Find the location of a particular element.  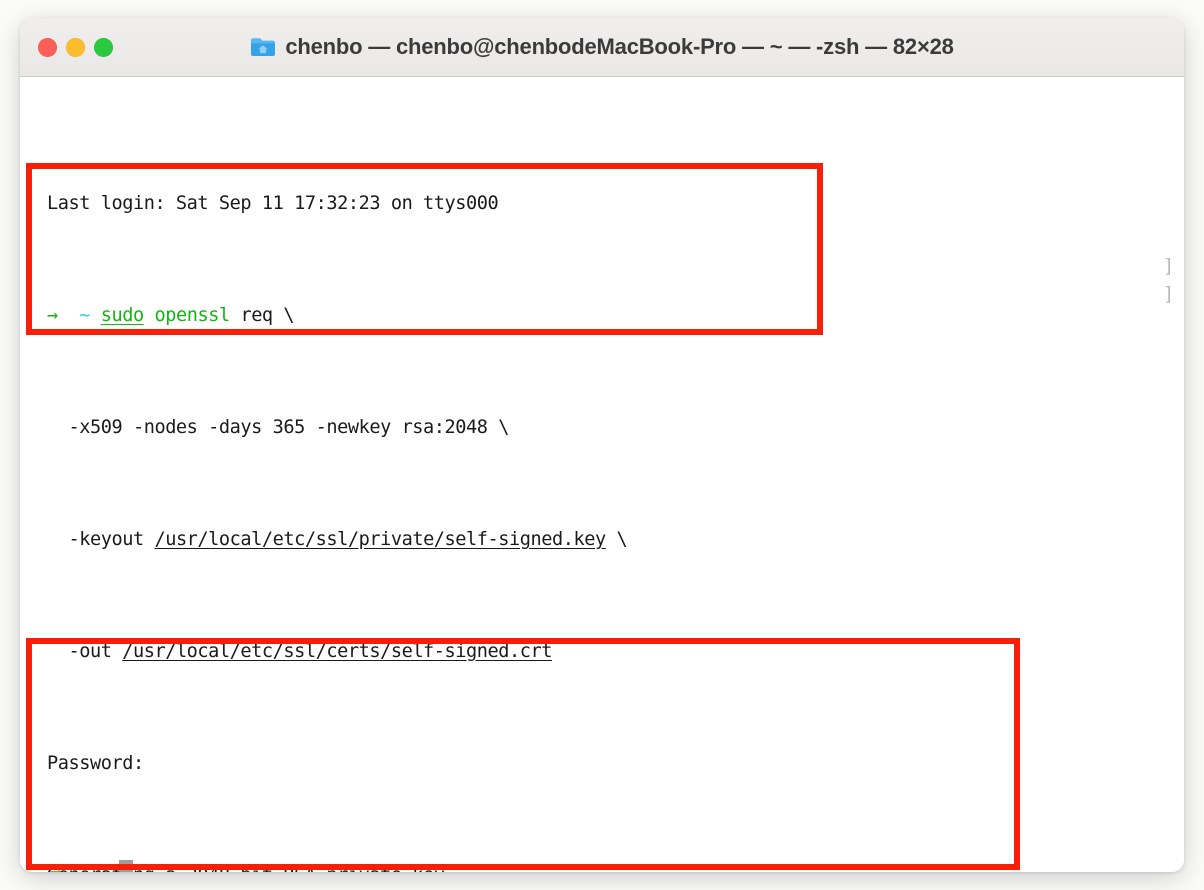

prompt-arrow-icon: → is located at coordinates (52, 315).